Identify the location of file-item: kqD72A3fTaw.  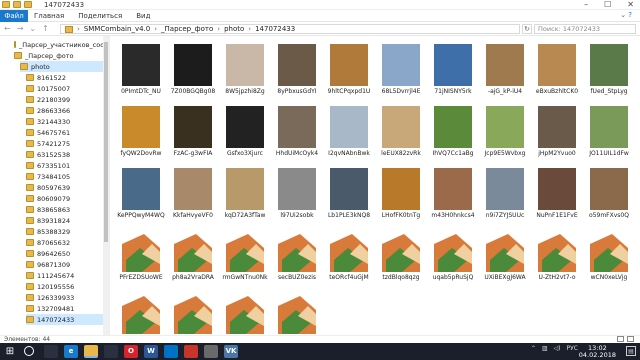
(245, 194).